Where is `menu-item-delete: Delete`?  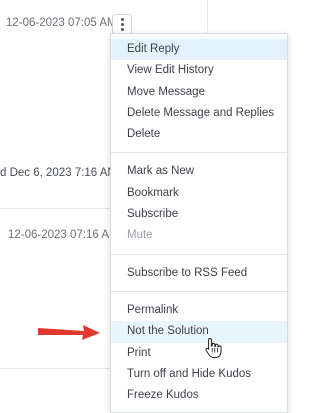
menu-item-delete: Delete is located at coordinates (199, 134).